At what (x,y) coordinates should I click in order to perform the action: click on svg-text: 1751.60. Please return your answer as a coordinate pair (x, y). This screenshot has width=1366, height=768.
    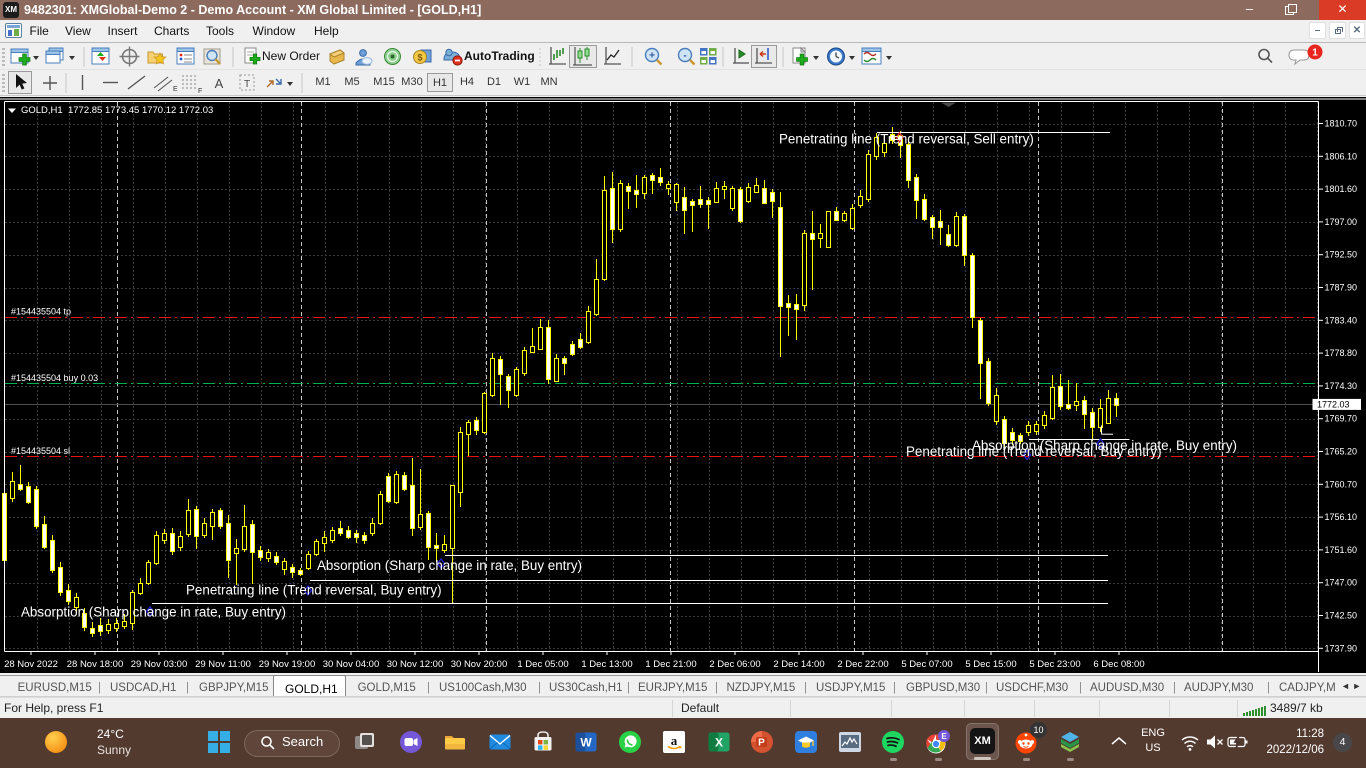
    Looking at the image, I should click on (1341, 550).